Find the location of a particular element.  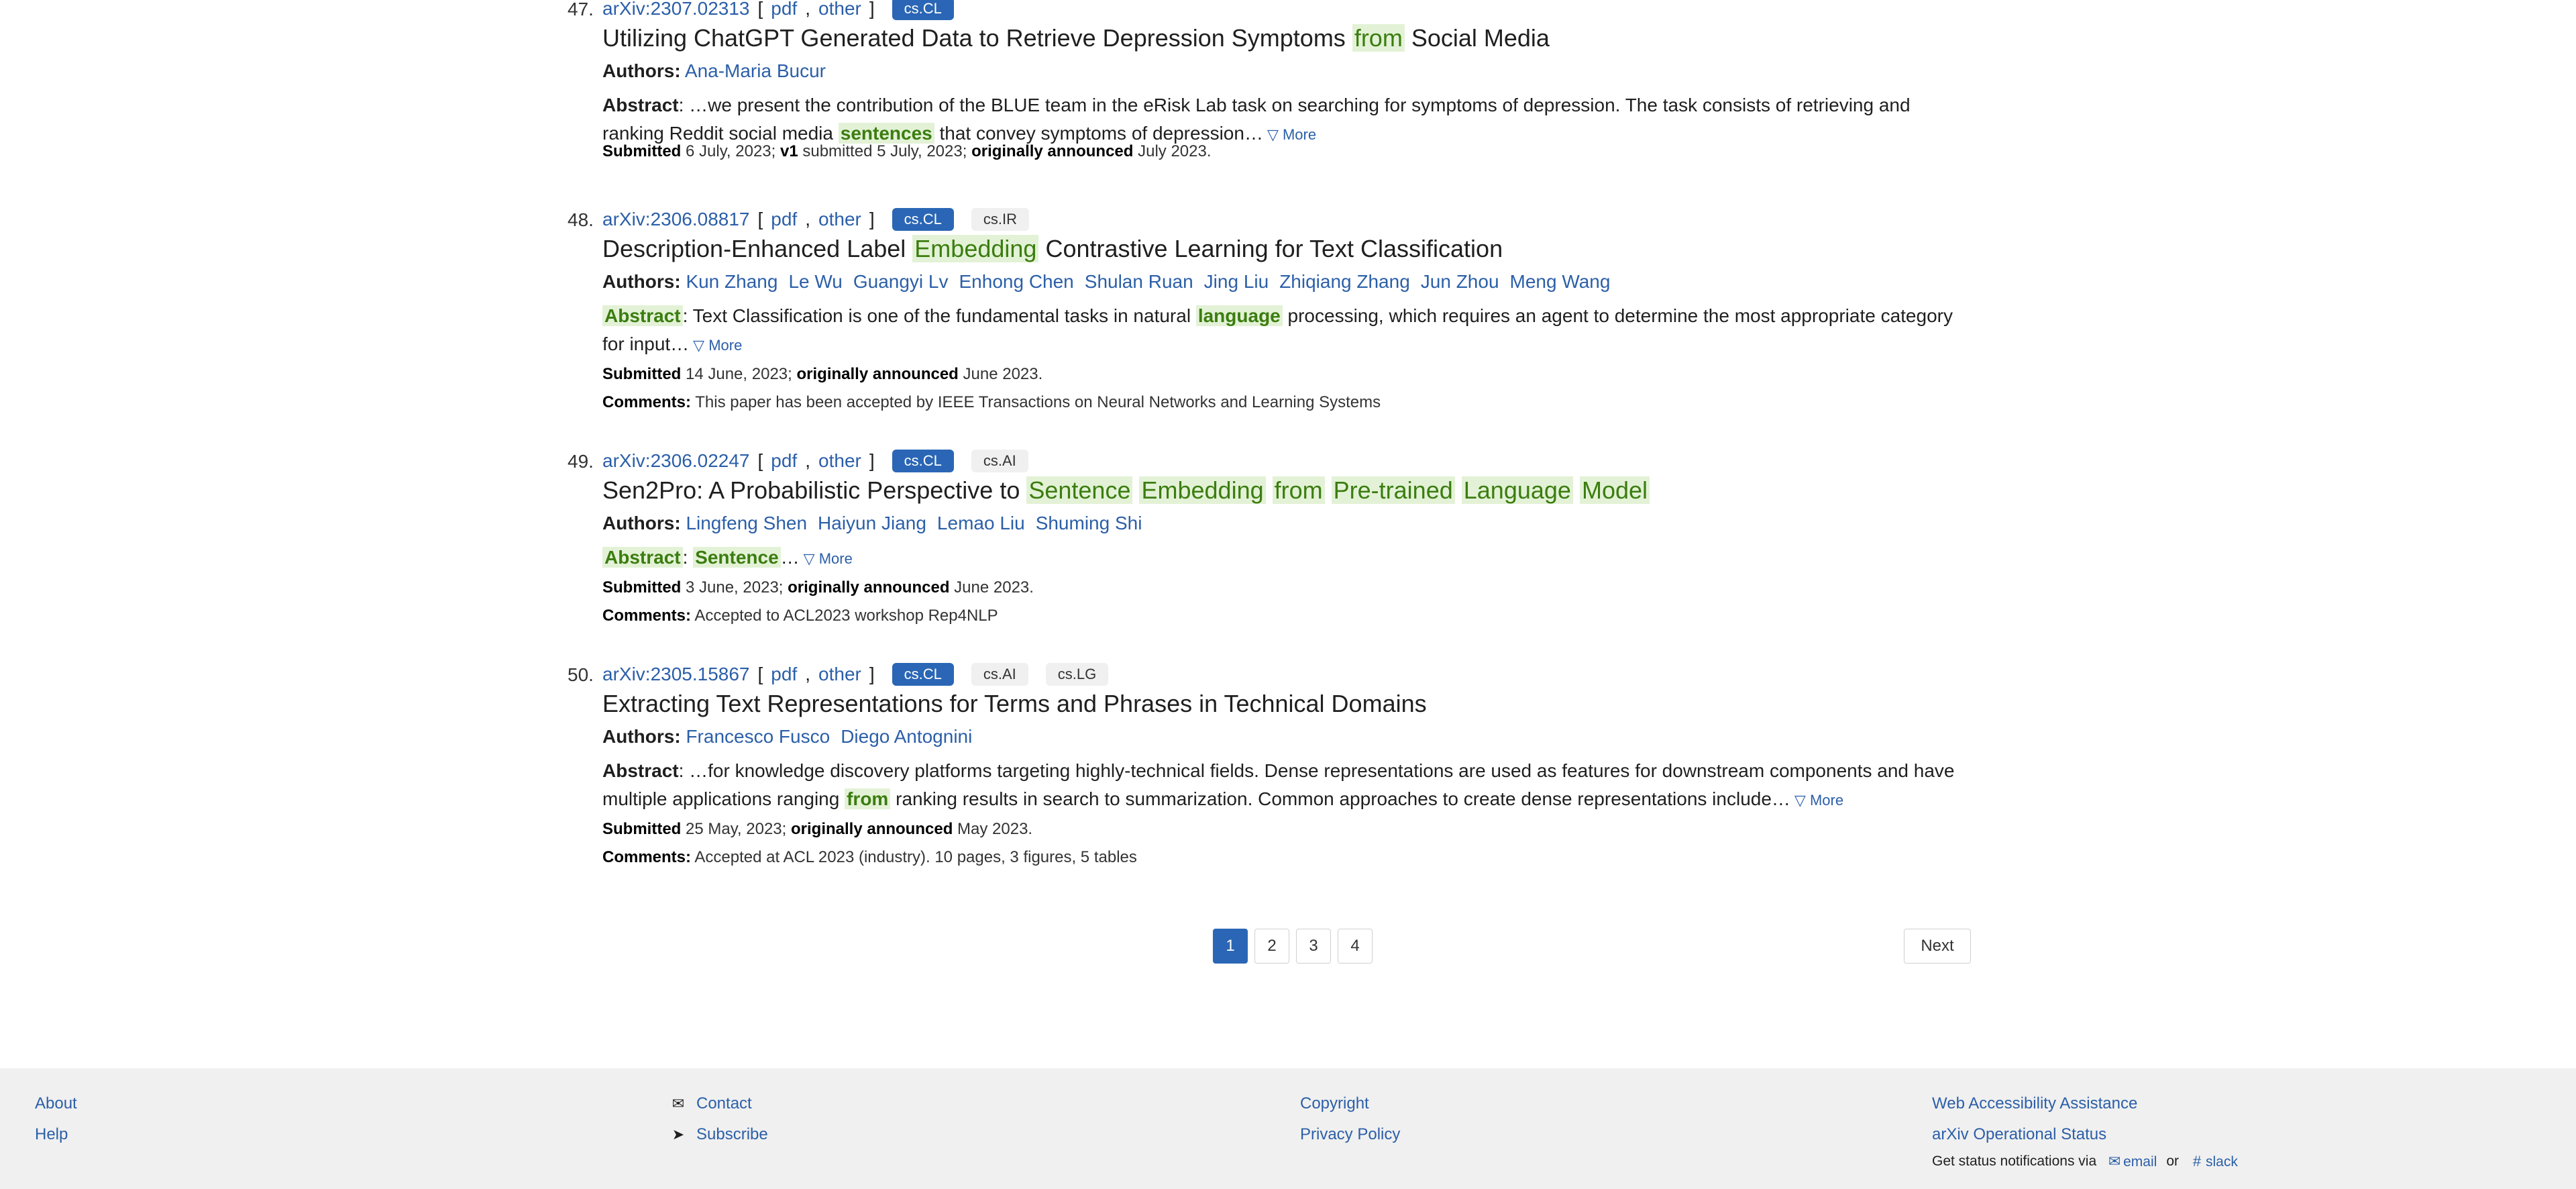

subscribe-link: Subscribe is located at coordinates (732, 1134).